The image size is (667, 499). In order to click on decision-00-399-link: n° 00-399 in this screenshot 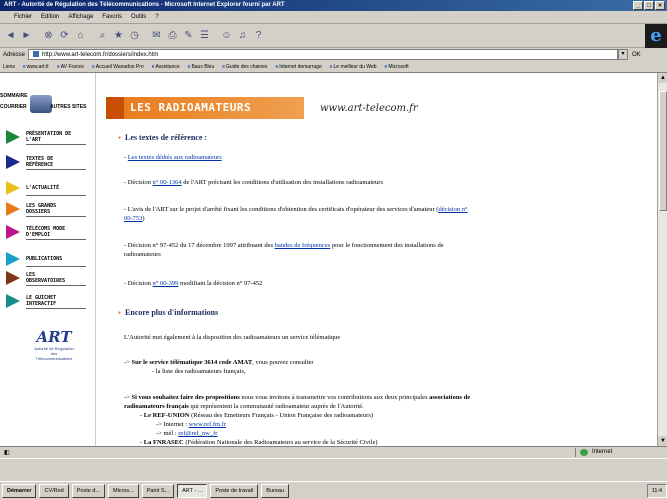, I will do `click(166, 283)`.